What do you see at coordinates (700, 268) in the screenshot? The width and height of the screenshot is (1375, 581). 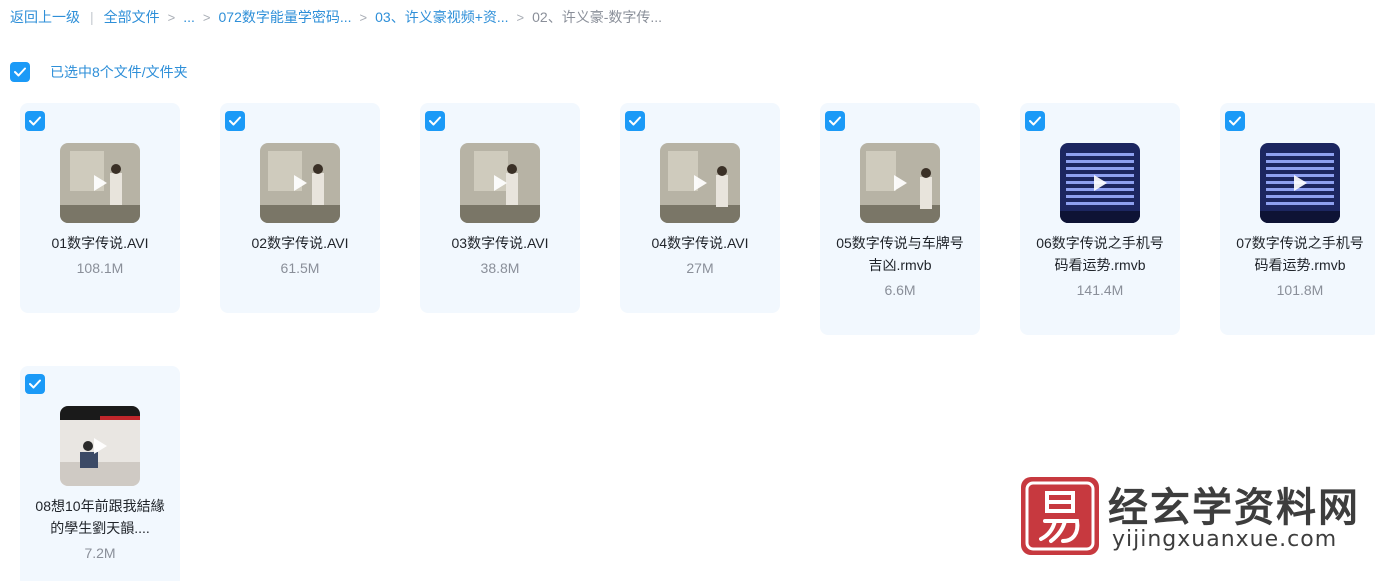 I see `file-size: 27M` at bounding box center [700, 268].